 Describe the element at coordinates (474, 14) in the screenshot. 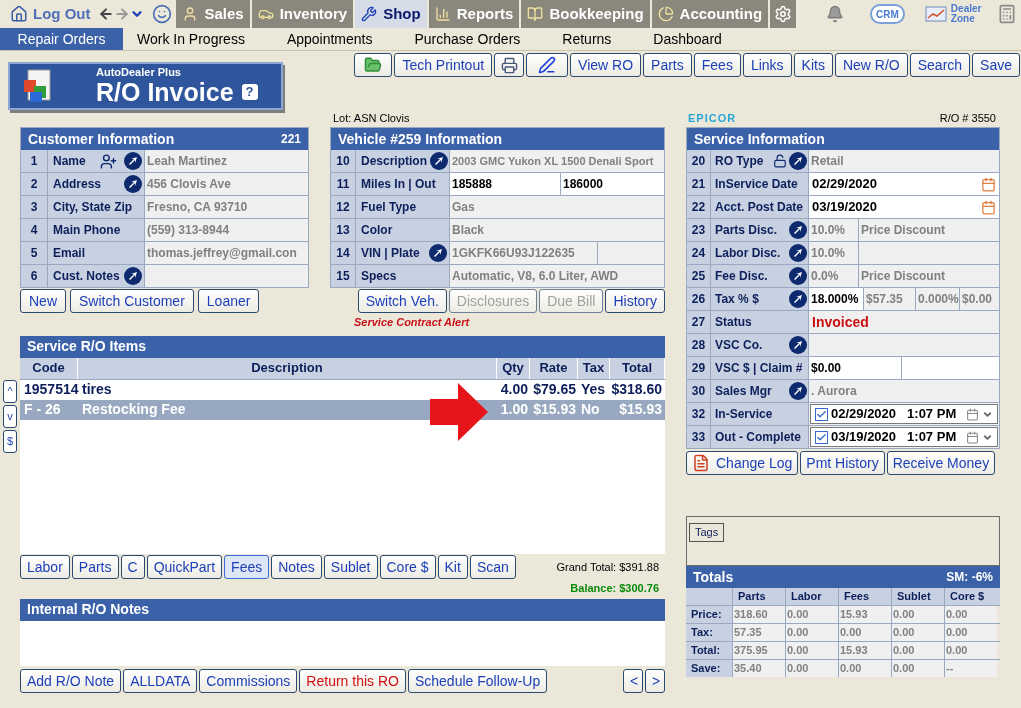

I see `nav-tab: Reports` at that location.